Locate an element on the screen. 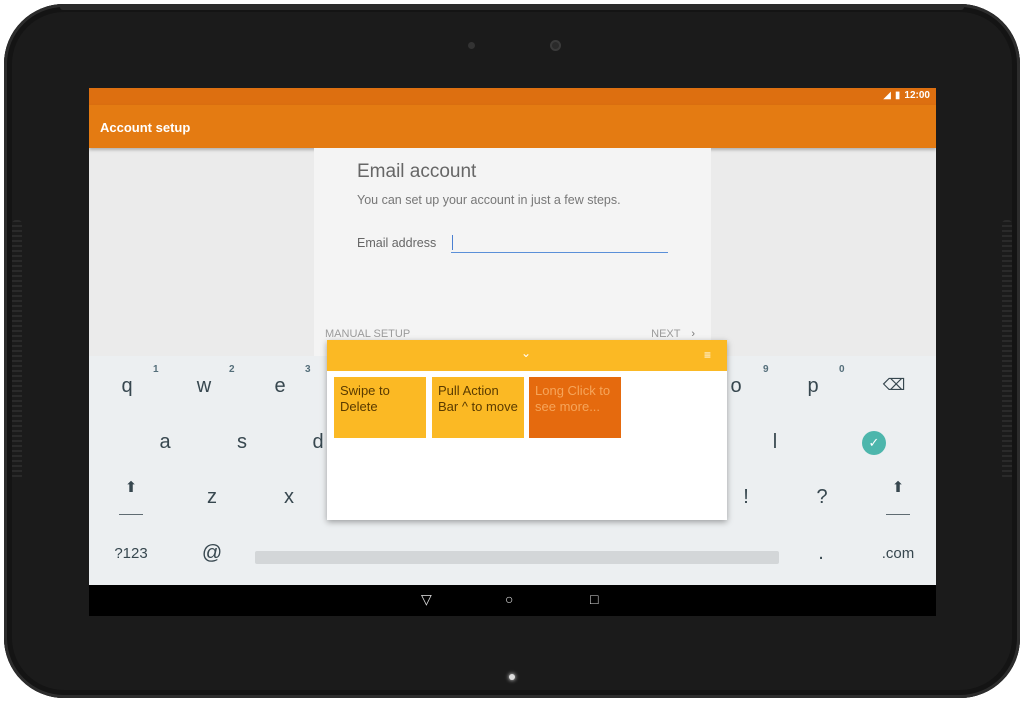 The width and height of the screenshot is (1024, 702). key-hint: 0 is located at coordinates (842, 369).